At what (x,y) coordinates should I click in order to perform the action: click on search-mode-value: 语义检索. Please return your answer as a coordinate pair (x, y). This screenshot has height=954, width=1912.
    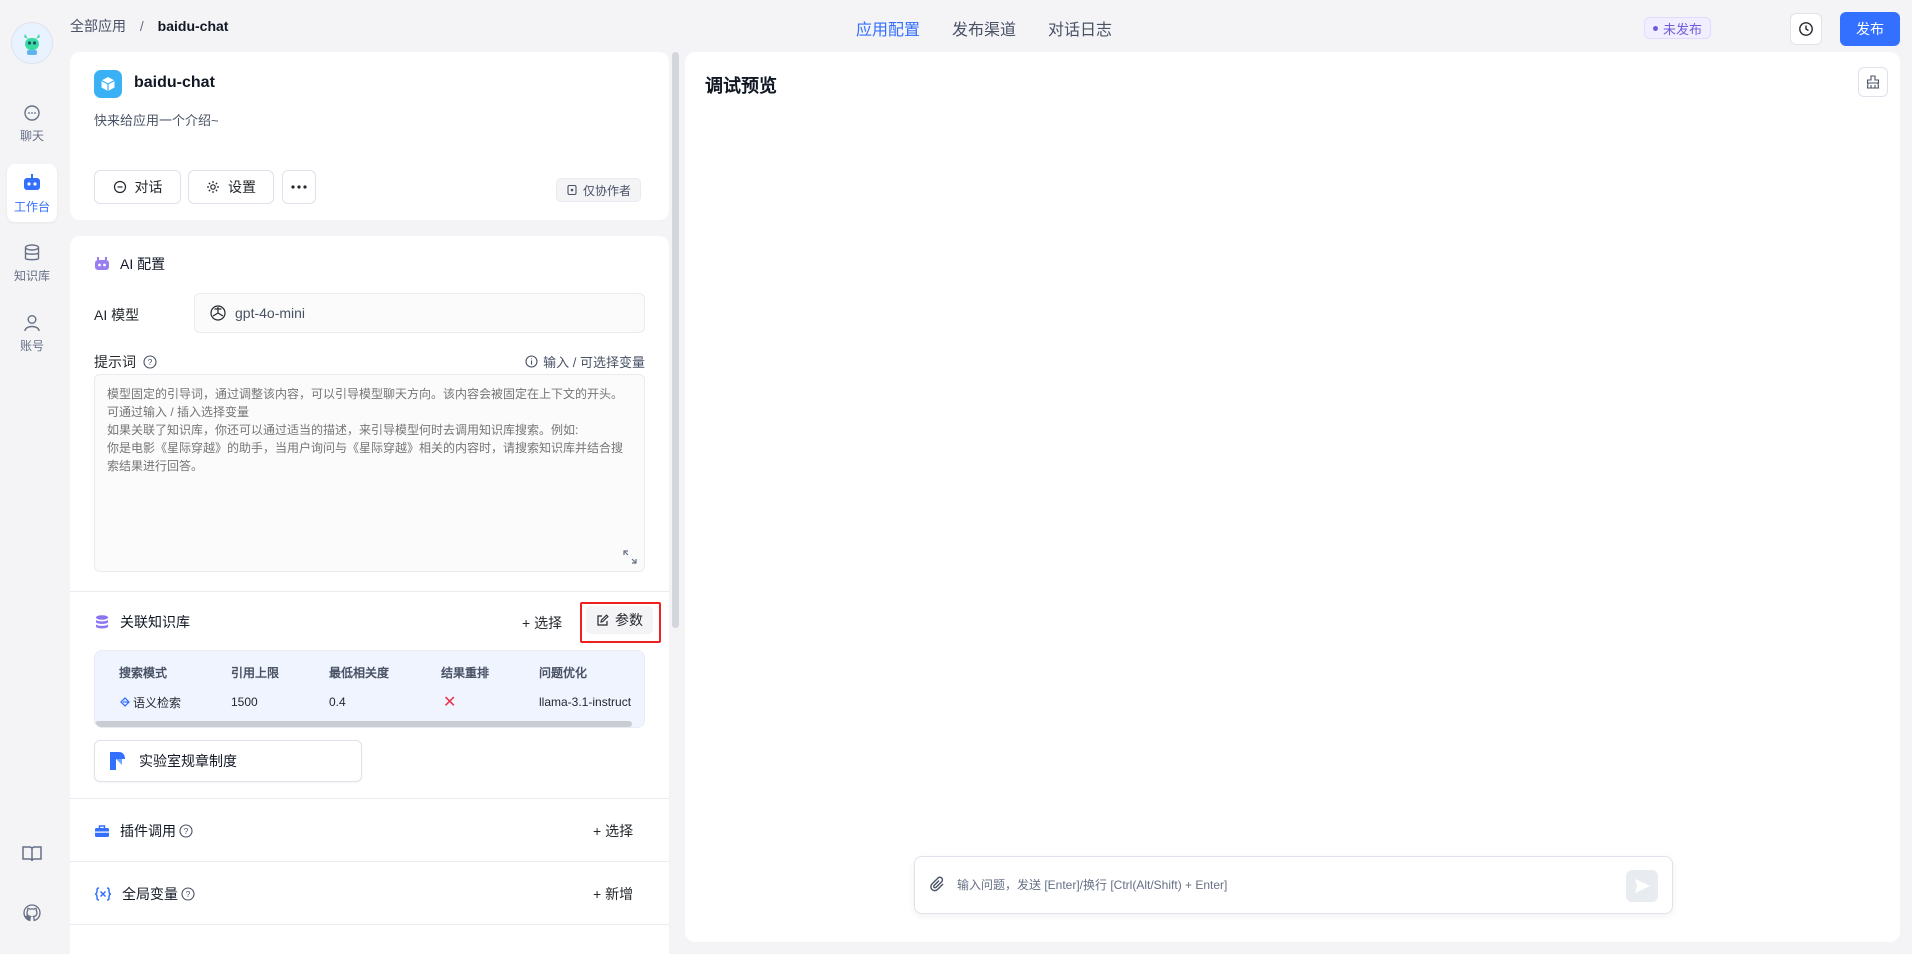
    Looking at the image, I should click on (157, 702).